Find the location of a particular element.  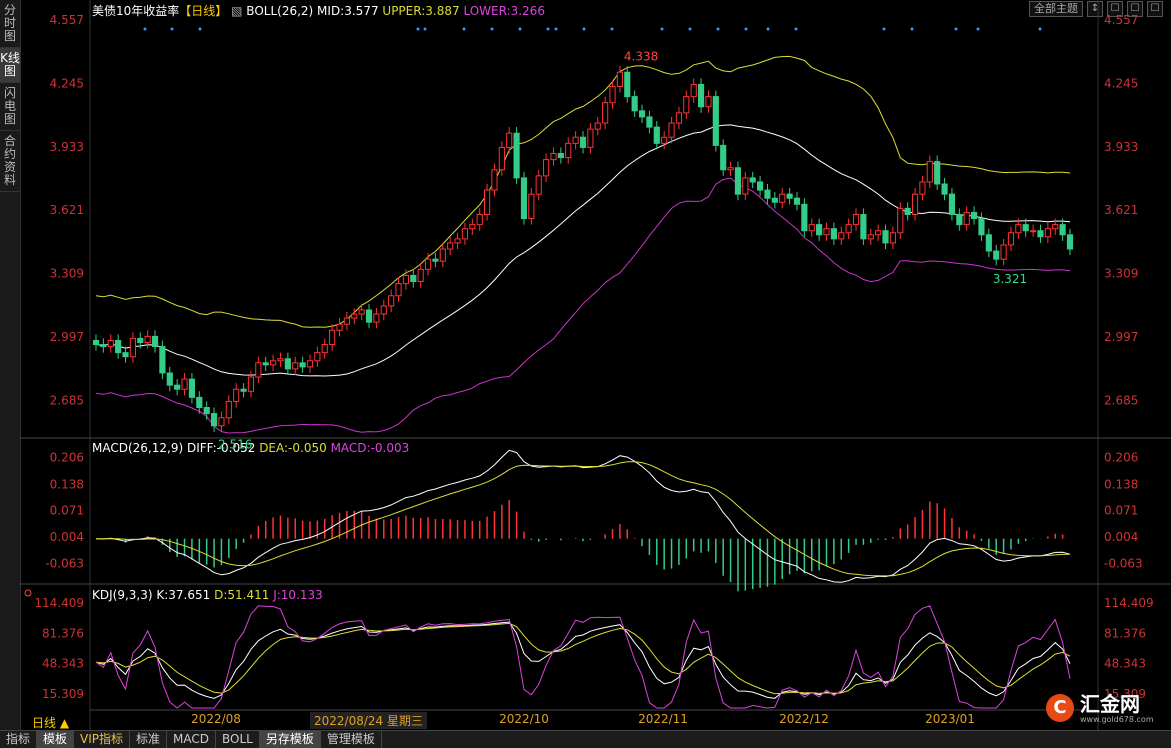

x-tick-label: 2023/01 is located at coordinates (950, 719).